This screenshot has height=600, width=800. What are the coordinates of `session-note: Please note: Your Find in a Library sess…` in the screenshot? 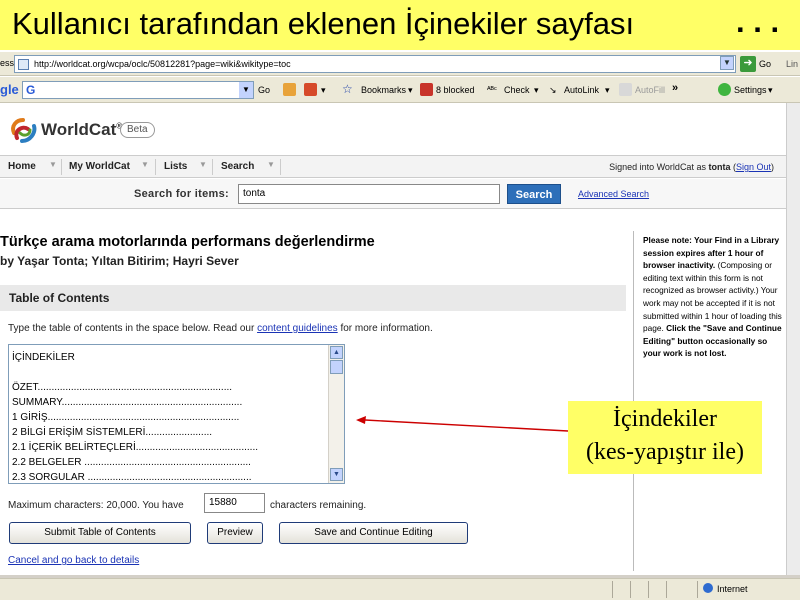 It's located at (712, 297).